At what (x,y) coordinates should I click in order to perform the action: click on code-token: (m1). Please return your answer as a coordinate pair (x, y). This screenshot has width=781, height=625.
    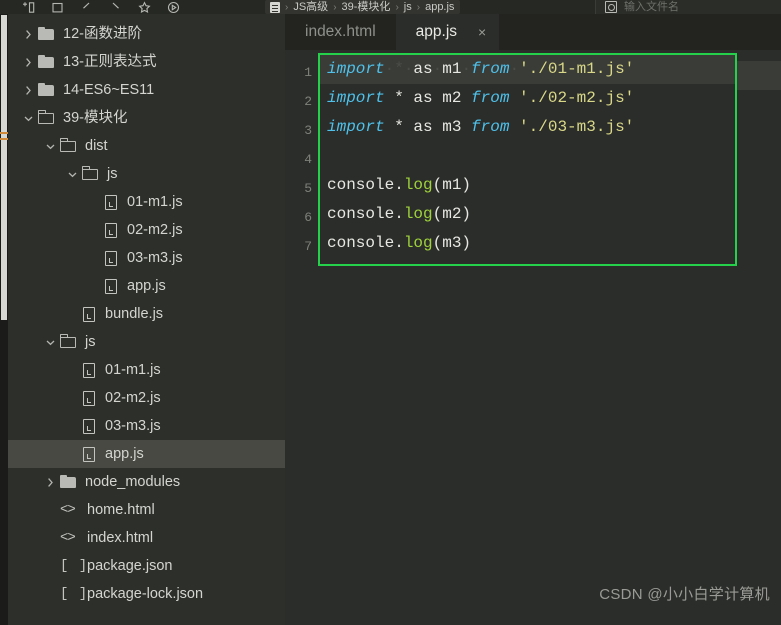
    Looking at the image, I should click on (452, 185).